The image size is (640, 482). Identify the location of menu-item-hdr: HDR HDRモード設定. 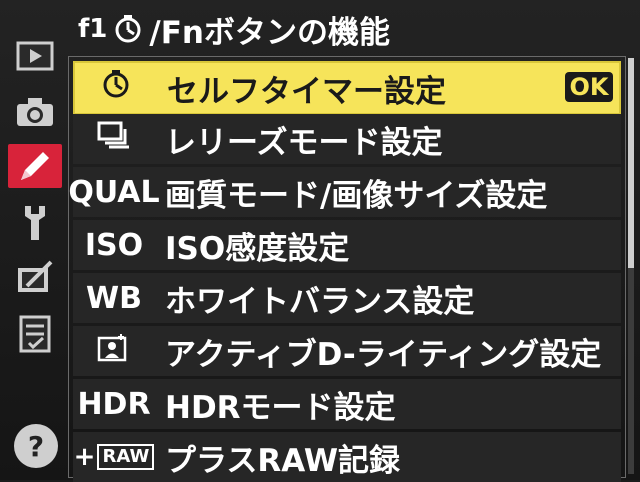
(347, 404).